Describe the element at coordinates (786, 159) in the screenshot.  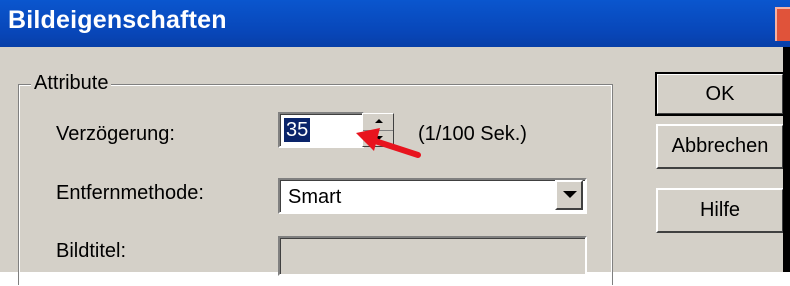
I see `window-edge` at that location.